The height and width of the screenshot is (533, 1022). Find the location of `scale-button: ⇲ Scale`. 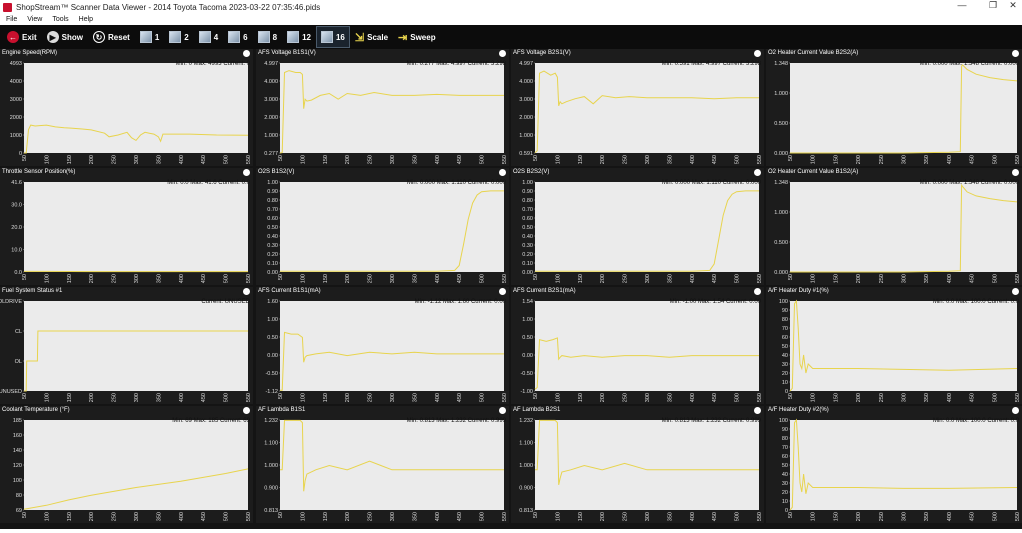

scale-button: ⇲ Scale is located at coordinates (371, 37).